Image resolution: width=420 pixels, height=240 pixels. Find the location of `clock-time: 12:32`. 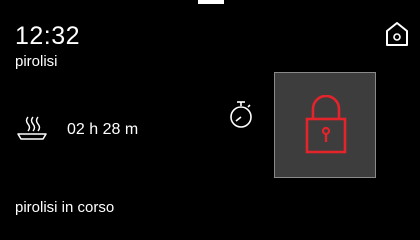

clock-time: 12:32 is located at coordinates (48, 36).